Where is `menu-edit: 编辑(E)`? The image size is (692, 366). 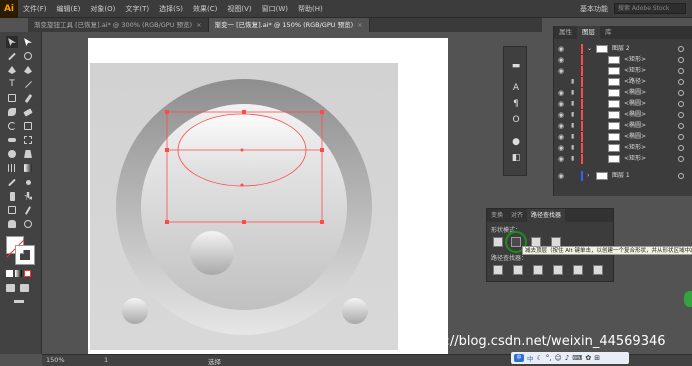
menu-edit: 编辑(E) is located at coordinates (69, 9).